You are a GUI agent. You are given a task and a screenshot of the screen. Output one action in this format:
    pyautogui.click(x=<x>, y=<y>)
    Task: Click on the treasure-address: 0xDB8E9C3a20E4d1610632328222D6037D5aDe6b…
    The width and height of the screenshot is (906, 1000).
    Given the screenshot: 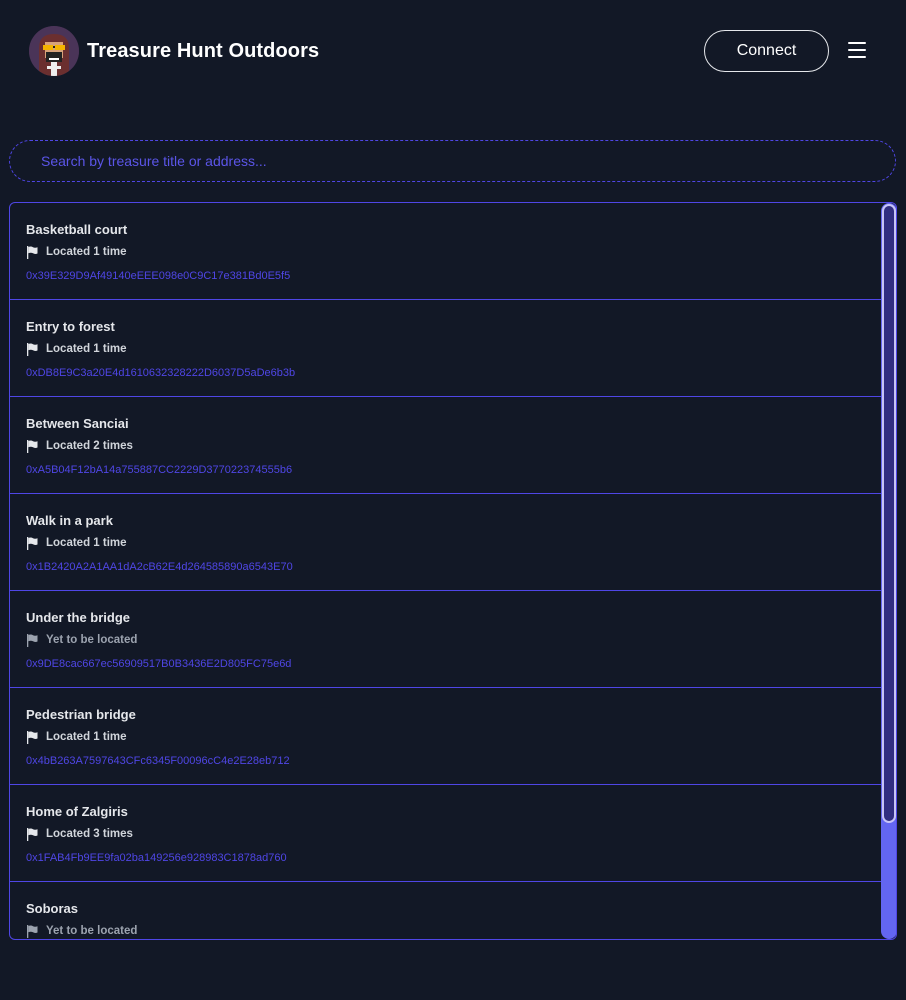 What is the action you would take?
    pyautogui.click(x=161, y=373)
    